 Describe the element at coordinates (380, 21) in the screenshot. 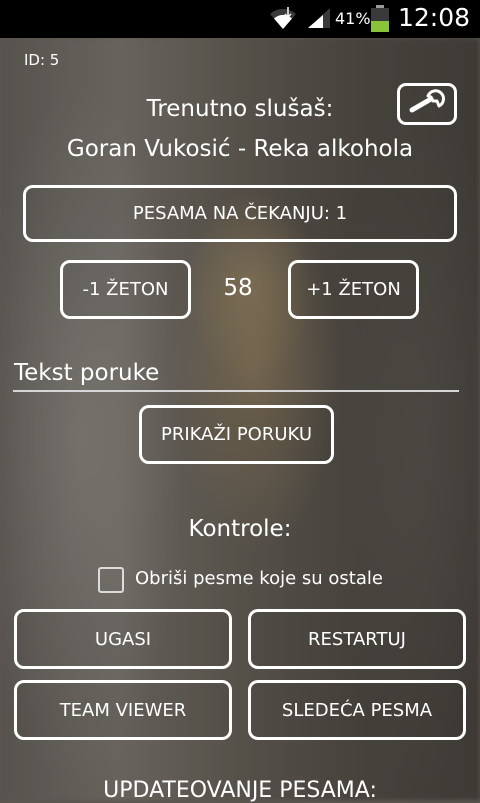

I see `battery-icon` at that location.